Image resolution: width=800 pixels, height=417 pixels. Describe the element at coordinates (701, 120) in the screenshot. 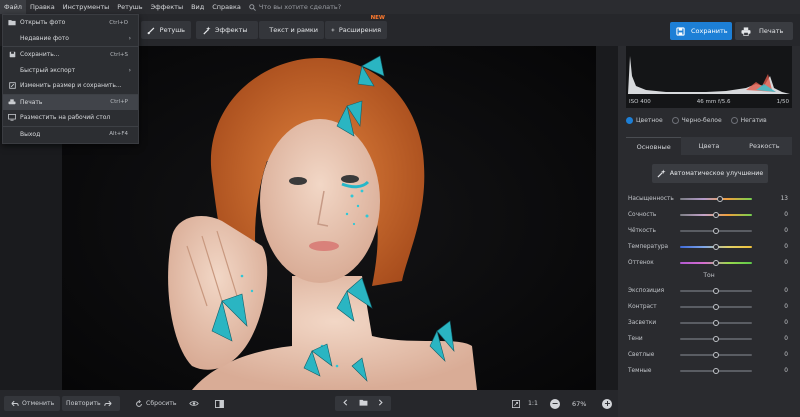

I see `mode-label: Черно-белое` at that location.